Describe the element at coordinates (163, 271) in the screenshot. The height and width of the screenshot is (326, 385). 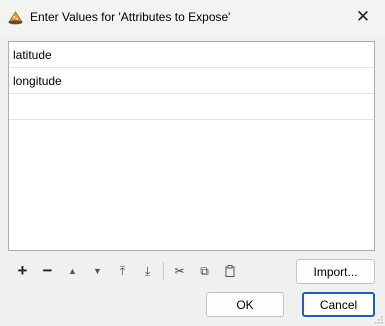
I see `toolbar-separator` at that location.